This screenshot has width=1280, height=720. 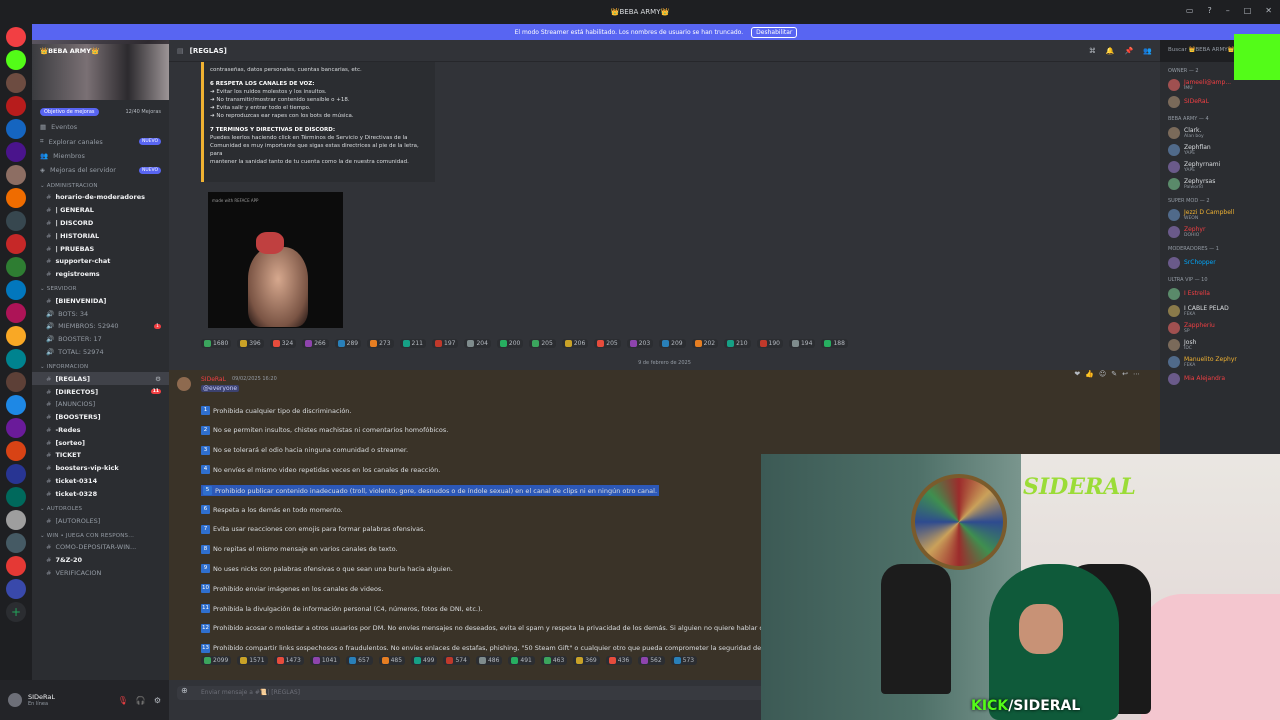 I want to click on reaction: 324, so click(x=283, y=343).